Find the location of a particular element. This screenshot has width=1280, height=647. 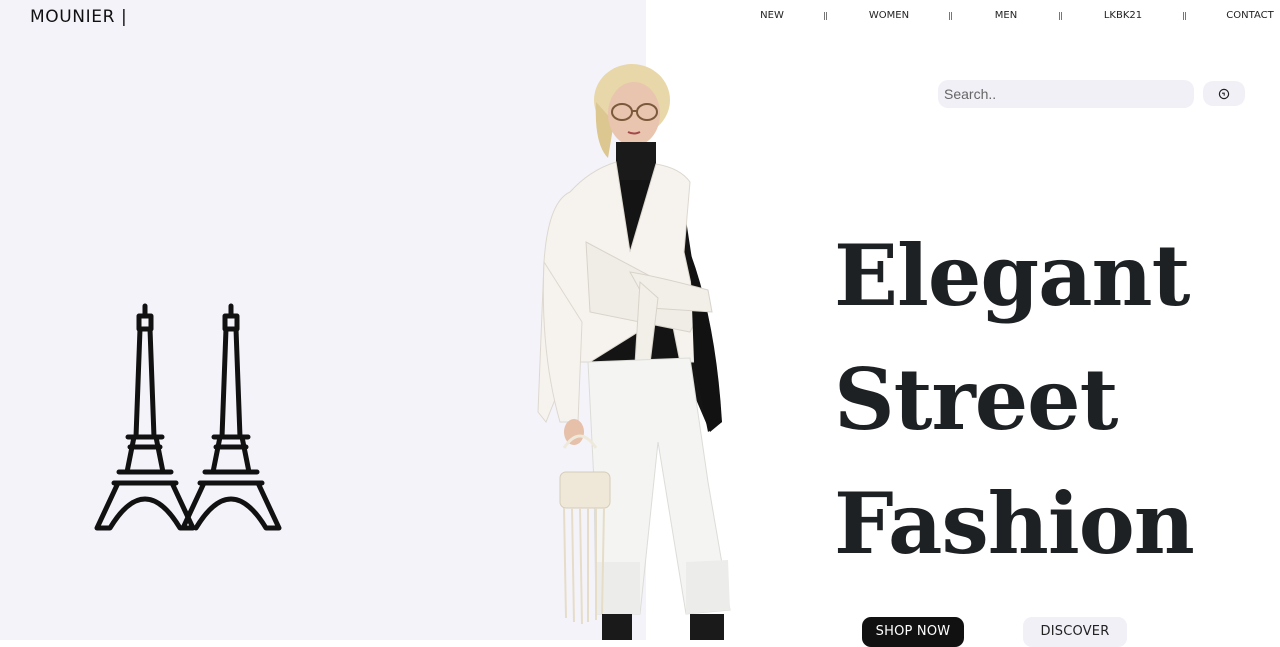

eiffel-towers-icon is located at coordinates (188, 417).